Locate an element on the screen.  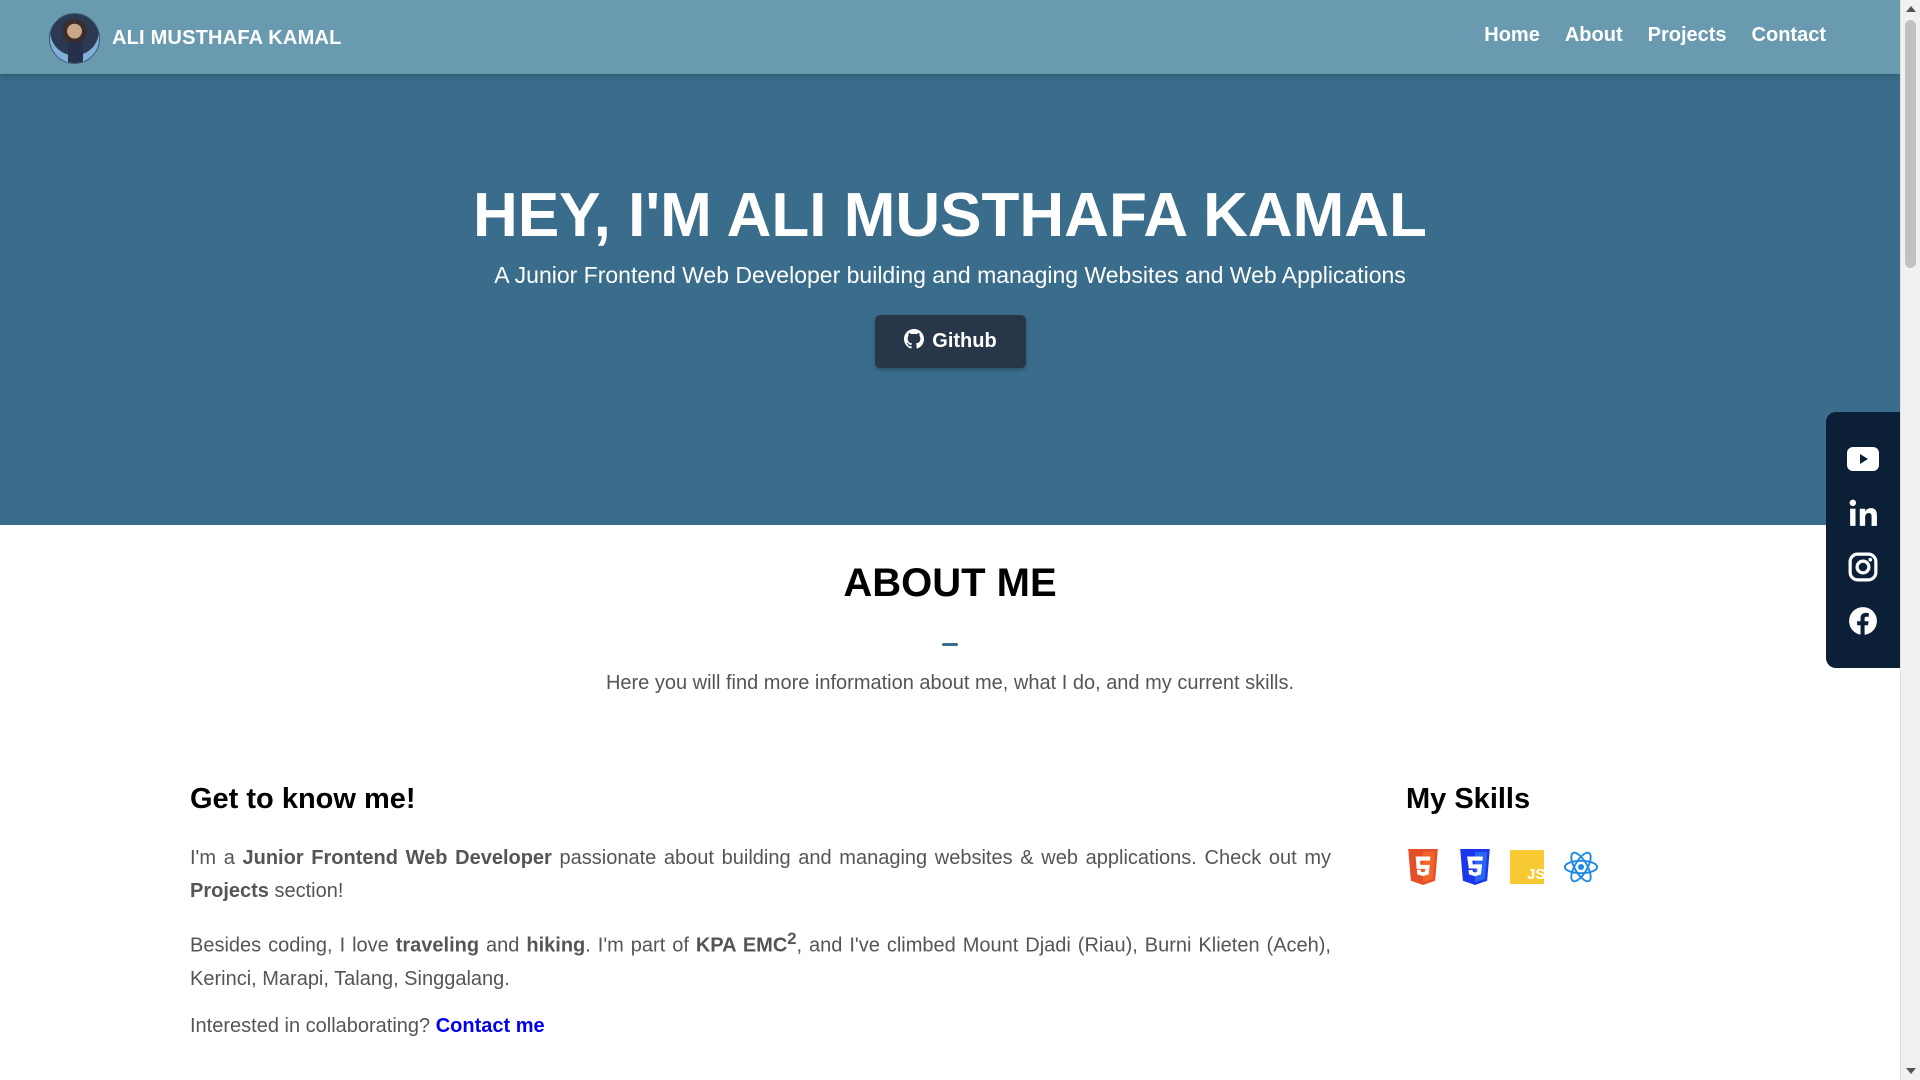
brand: ALI MUSTHAFA KAMAL is located at coordinates (195, 38).